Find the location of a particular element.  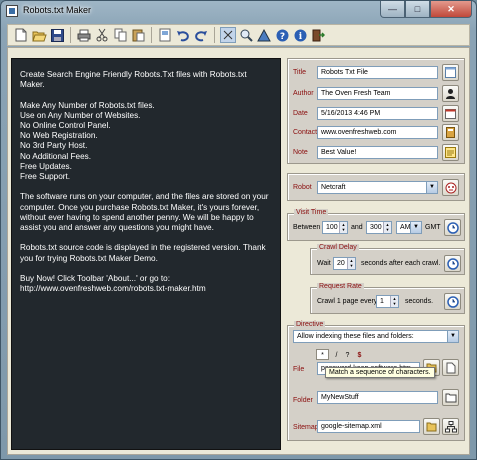

sitemap-icon is located at coordinates (450, 426).